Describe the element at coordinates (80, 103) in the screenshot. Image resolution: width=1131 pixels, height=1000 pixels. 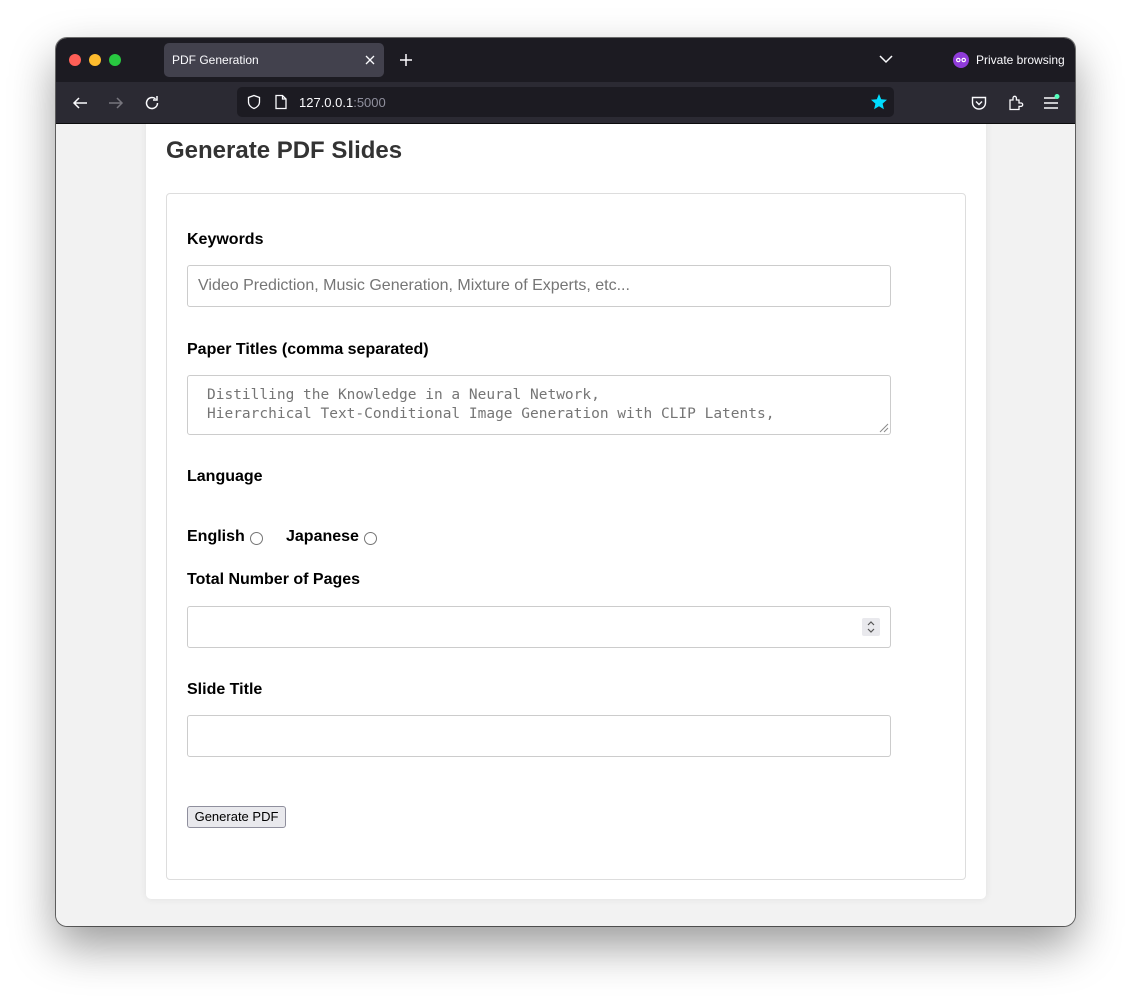
I see `back-arrow-icon` at that location.